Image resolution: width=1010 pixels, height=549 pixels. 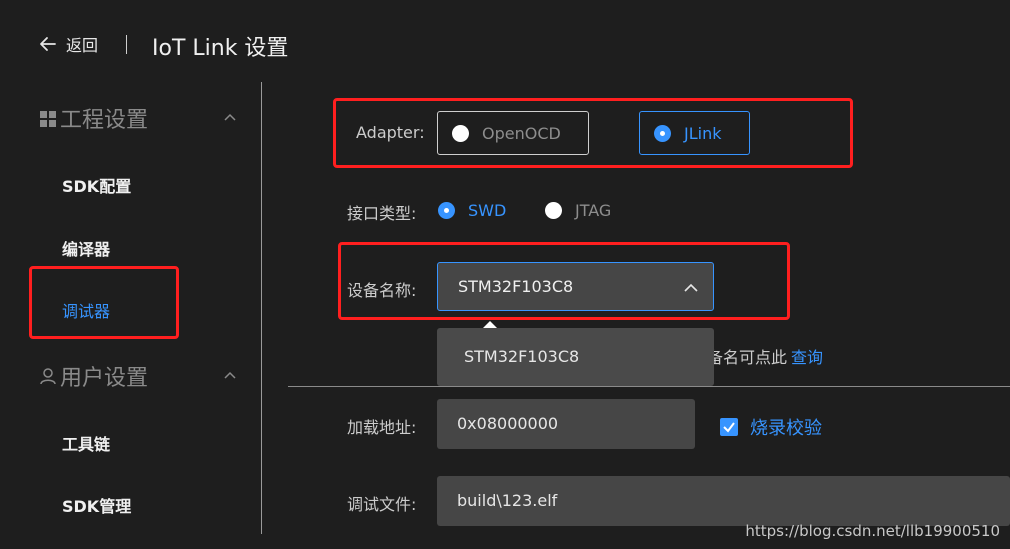 I want to click on device-dropdown: STM32F103C8, so click(x=575, y=353).